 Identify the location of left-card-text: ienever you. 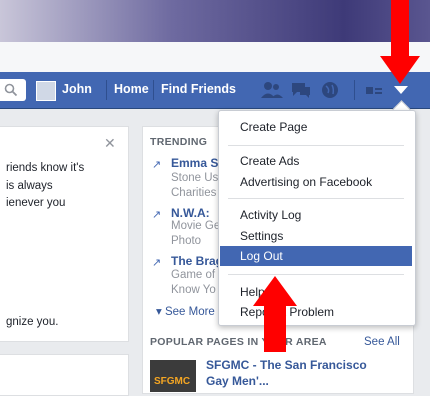
(36, 203).